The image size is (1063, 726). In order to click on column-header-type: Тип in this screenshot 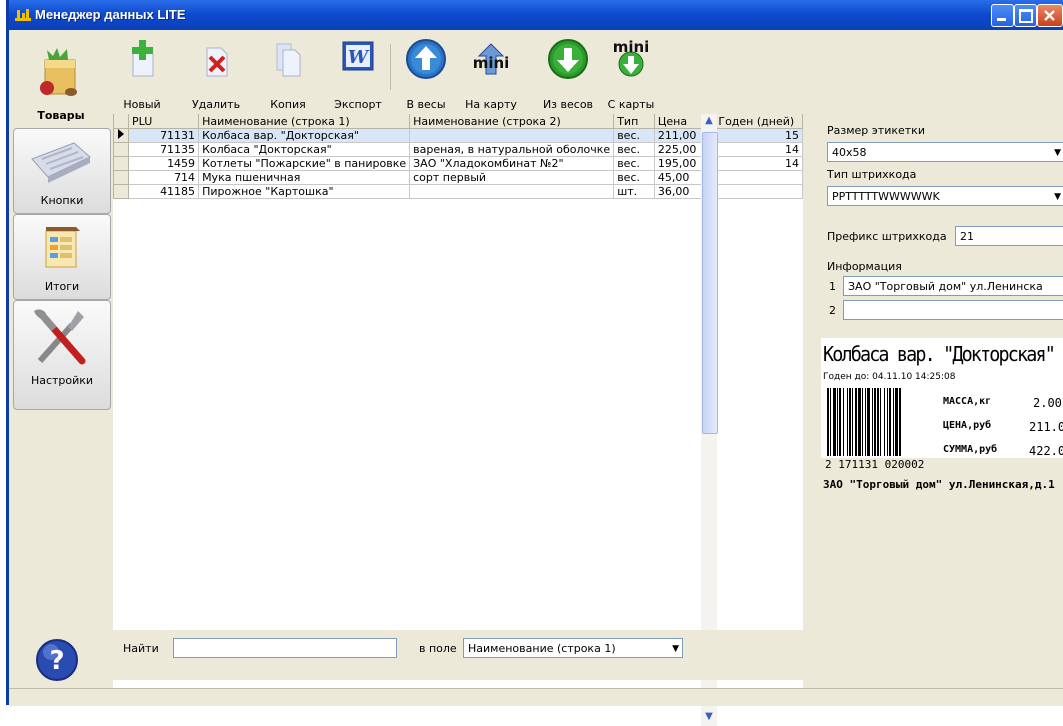, I will do `click(634, 121)`.